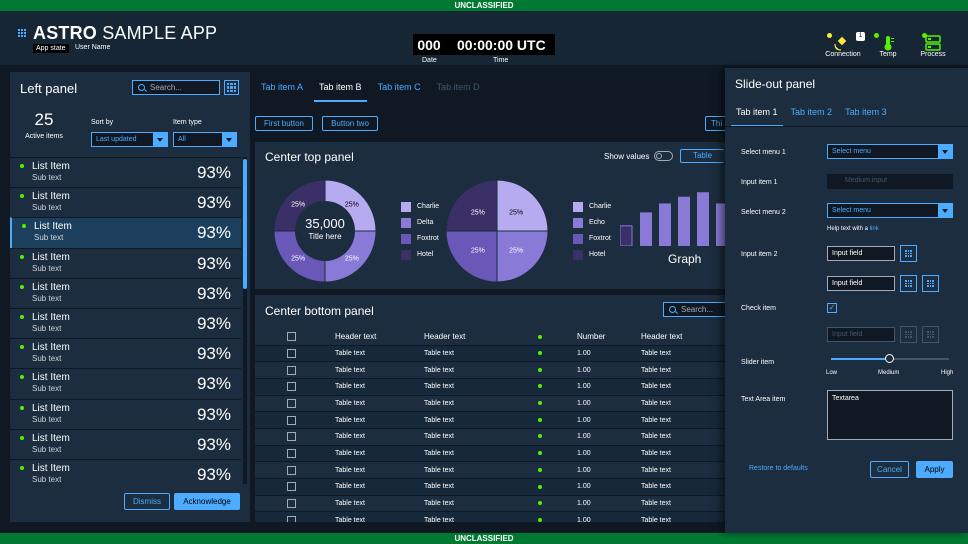 This screenshot has height=544, width=968. Describe the element at coordinates (147, 501) in the screenshot. I see `dismiss-button: Dismiss` at that location.